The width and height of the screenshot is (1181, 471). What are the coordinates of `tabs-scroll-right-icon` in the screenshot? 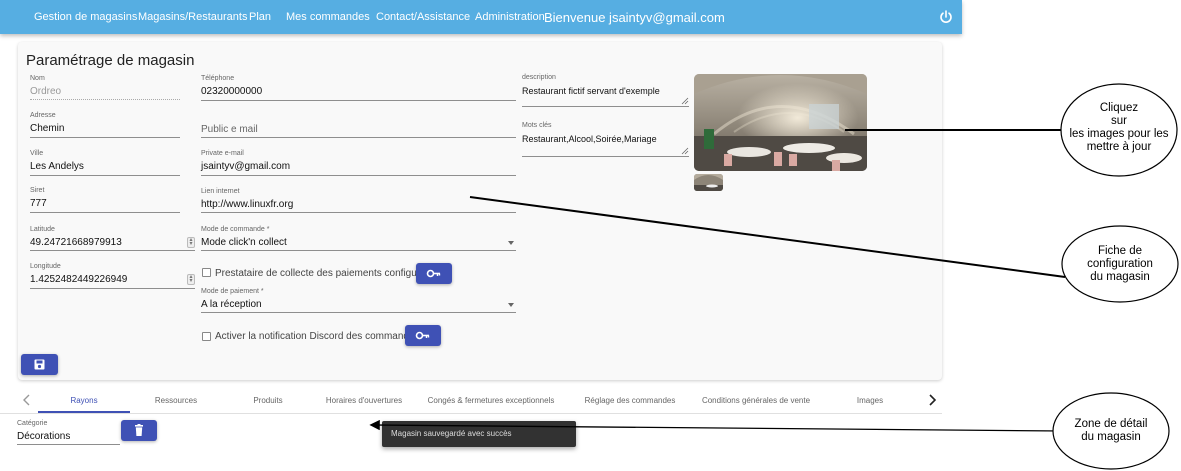 It's located at (932, 400).